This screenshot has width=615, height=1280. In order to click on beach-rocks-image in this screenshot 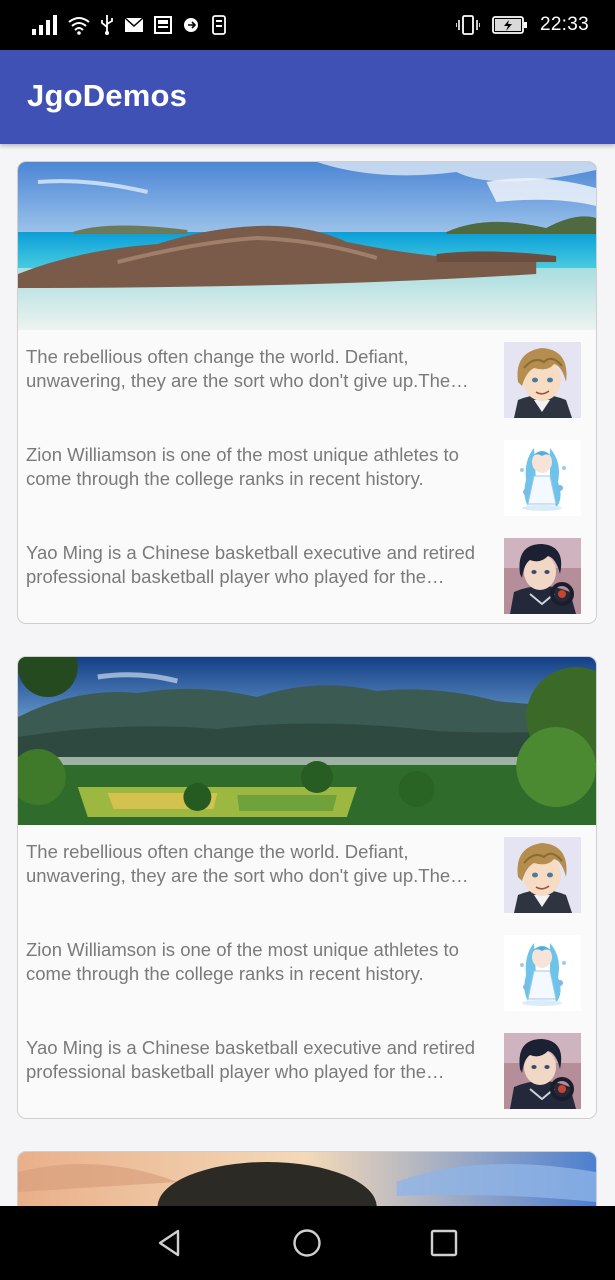, I will do `click(307, 246)`.